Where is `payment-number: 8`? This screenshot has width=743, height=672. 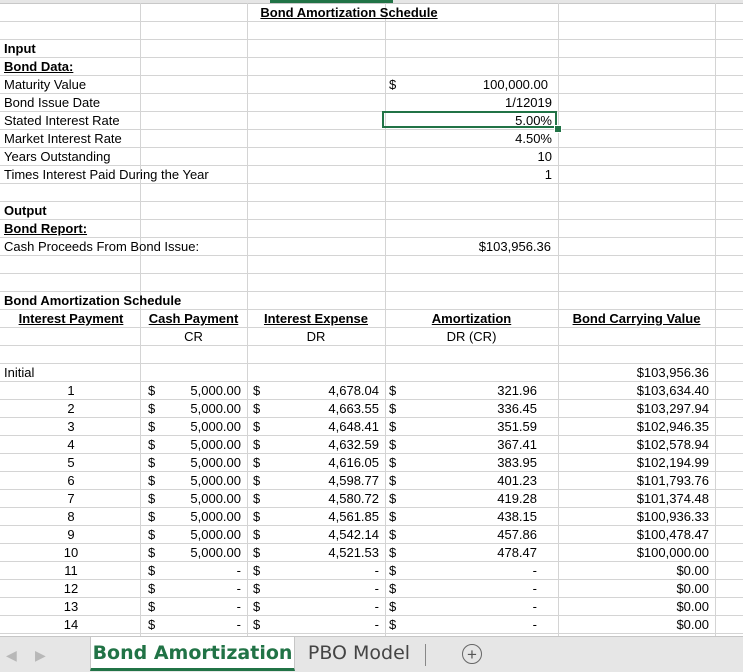
payment-number: 8 is located at coordinates (71, 516).